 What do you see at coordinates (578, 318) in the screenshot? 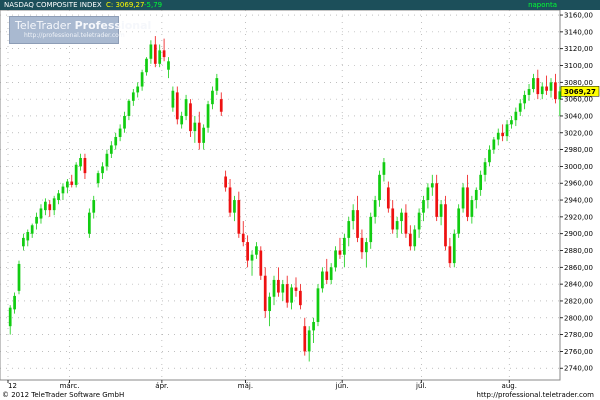
I see `y-tick-label: 2800,00` at bounding box center [578, 318].